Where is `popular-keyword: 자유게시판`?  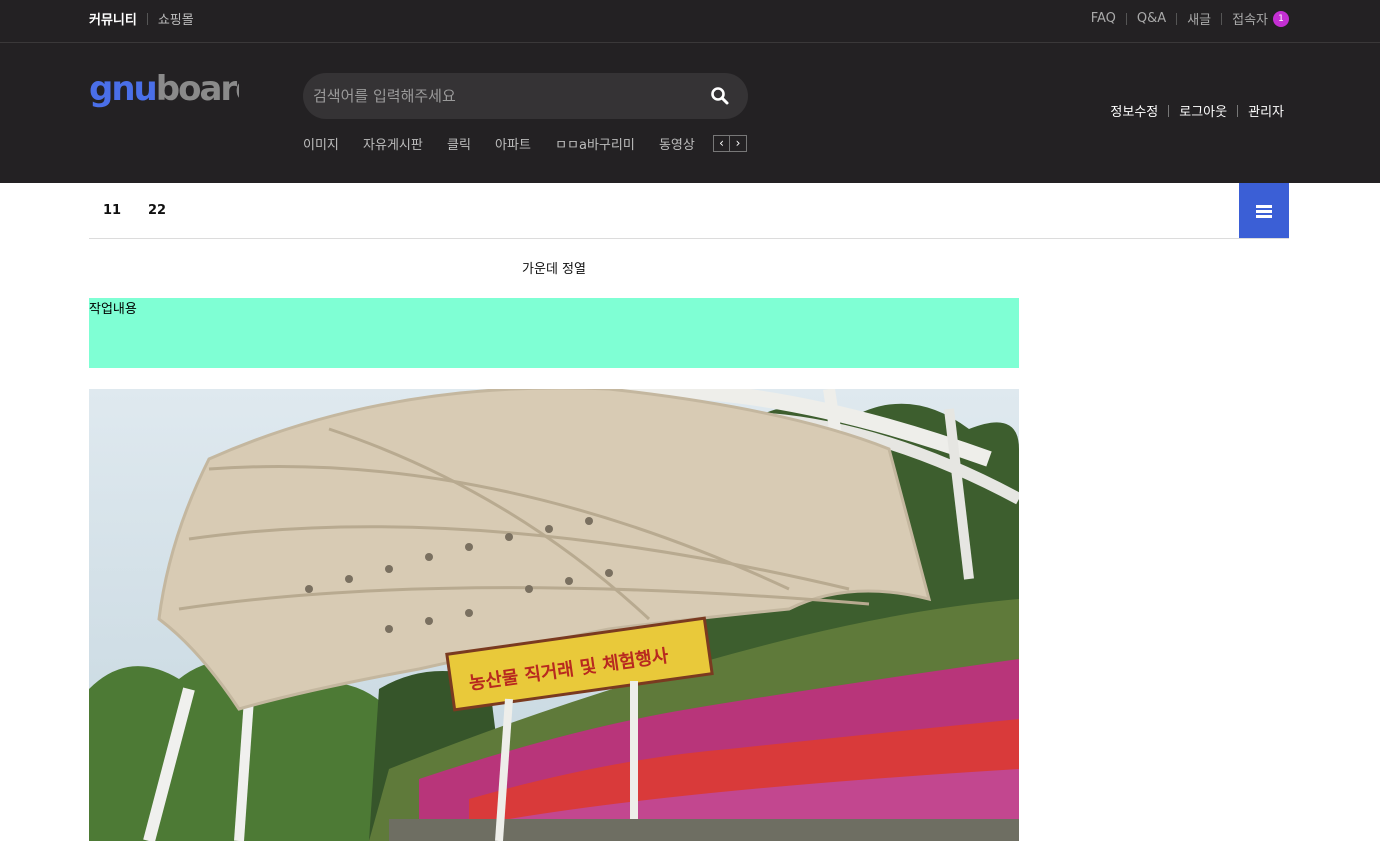
popular-keyword: 자유게시판 is located at coordinates (393, 145).